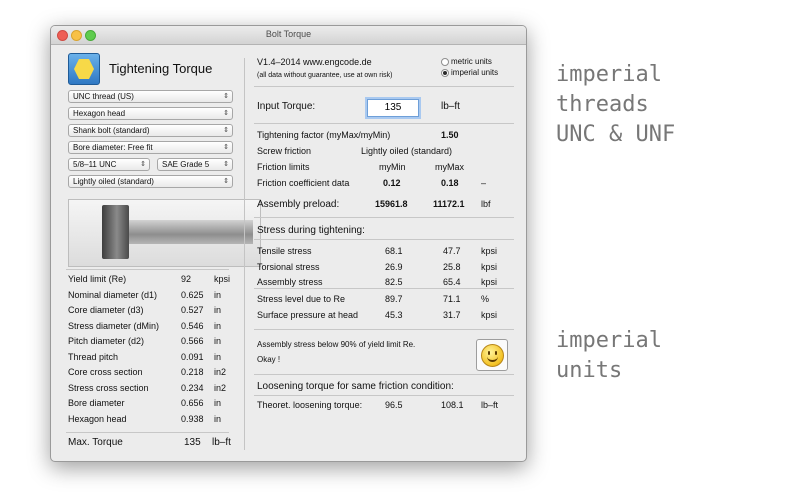  What do you see at coordinates (445, 62) in the screenshot?
I see `metric-units-radio` at bounding box center [445, 62].